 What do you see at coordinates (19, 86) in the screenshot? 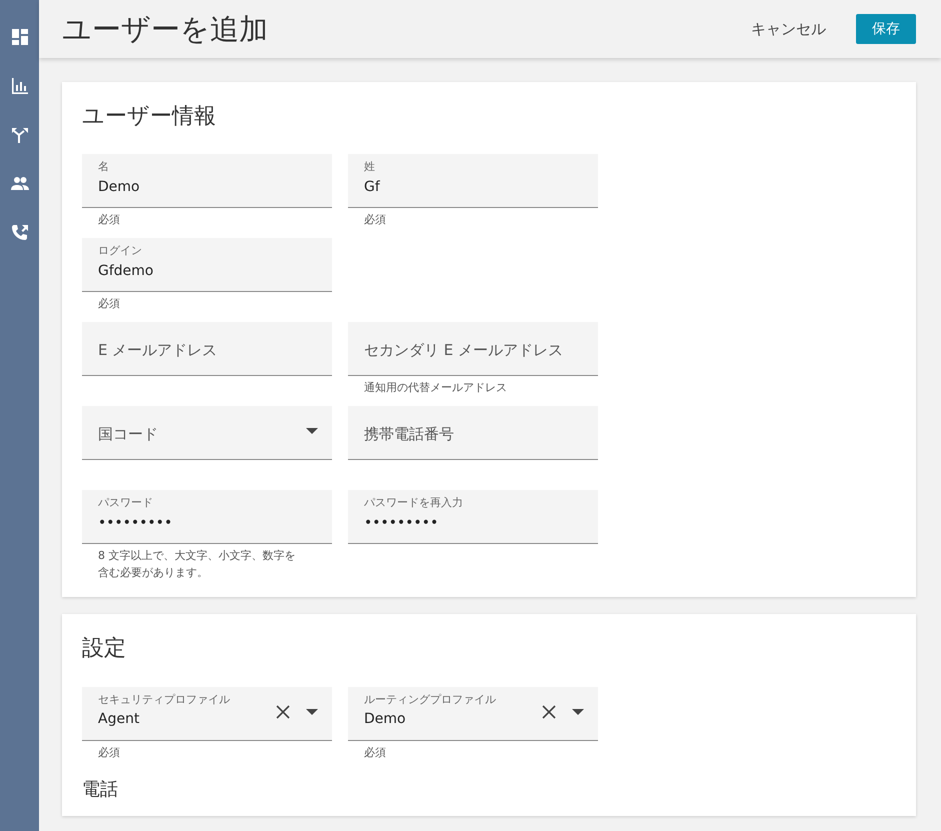
I see `bar-chart-icon` at bounding box center [19, 86].